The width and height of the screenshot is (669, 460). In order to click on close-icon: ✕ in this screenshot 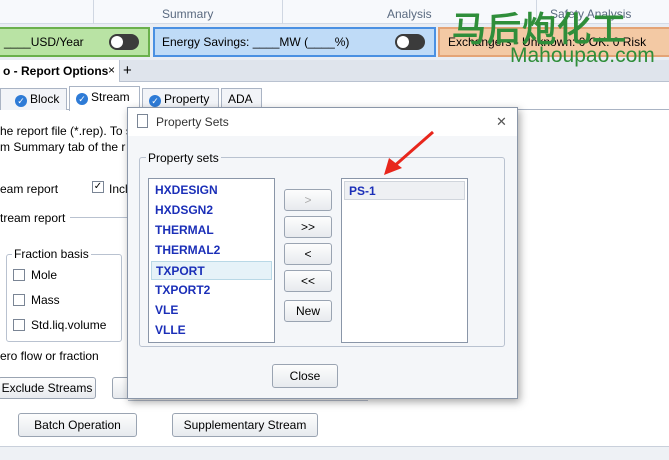, I will do `click(501, 122)`.